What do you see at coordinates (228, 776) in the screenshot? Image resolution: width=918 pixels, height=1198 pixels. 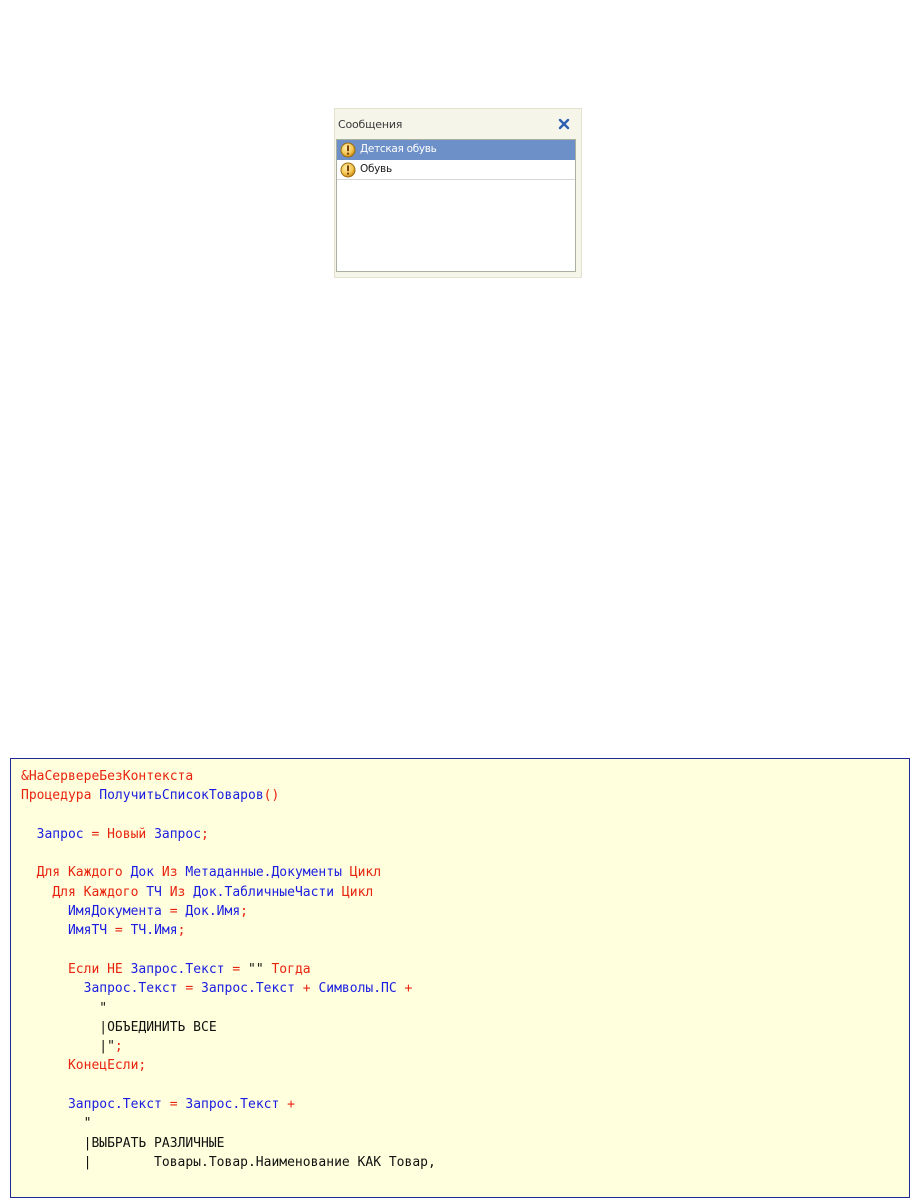 I see `code-line: &НаСервереБезКонтекста` at bounding box center [228, 776].